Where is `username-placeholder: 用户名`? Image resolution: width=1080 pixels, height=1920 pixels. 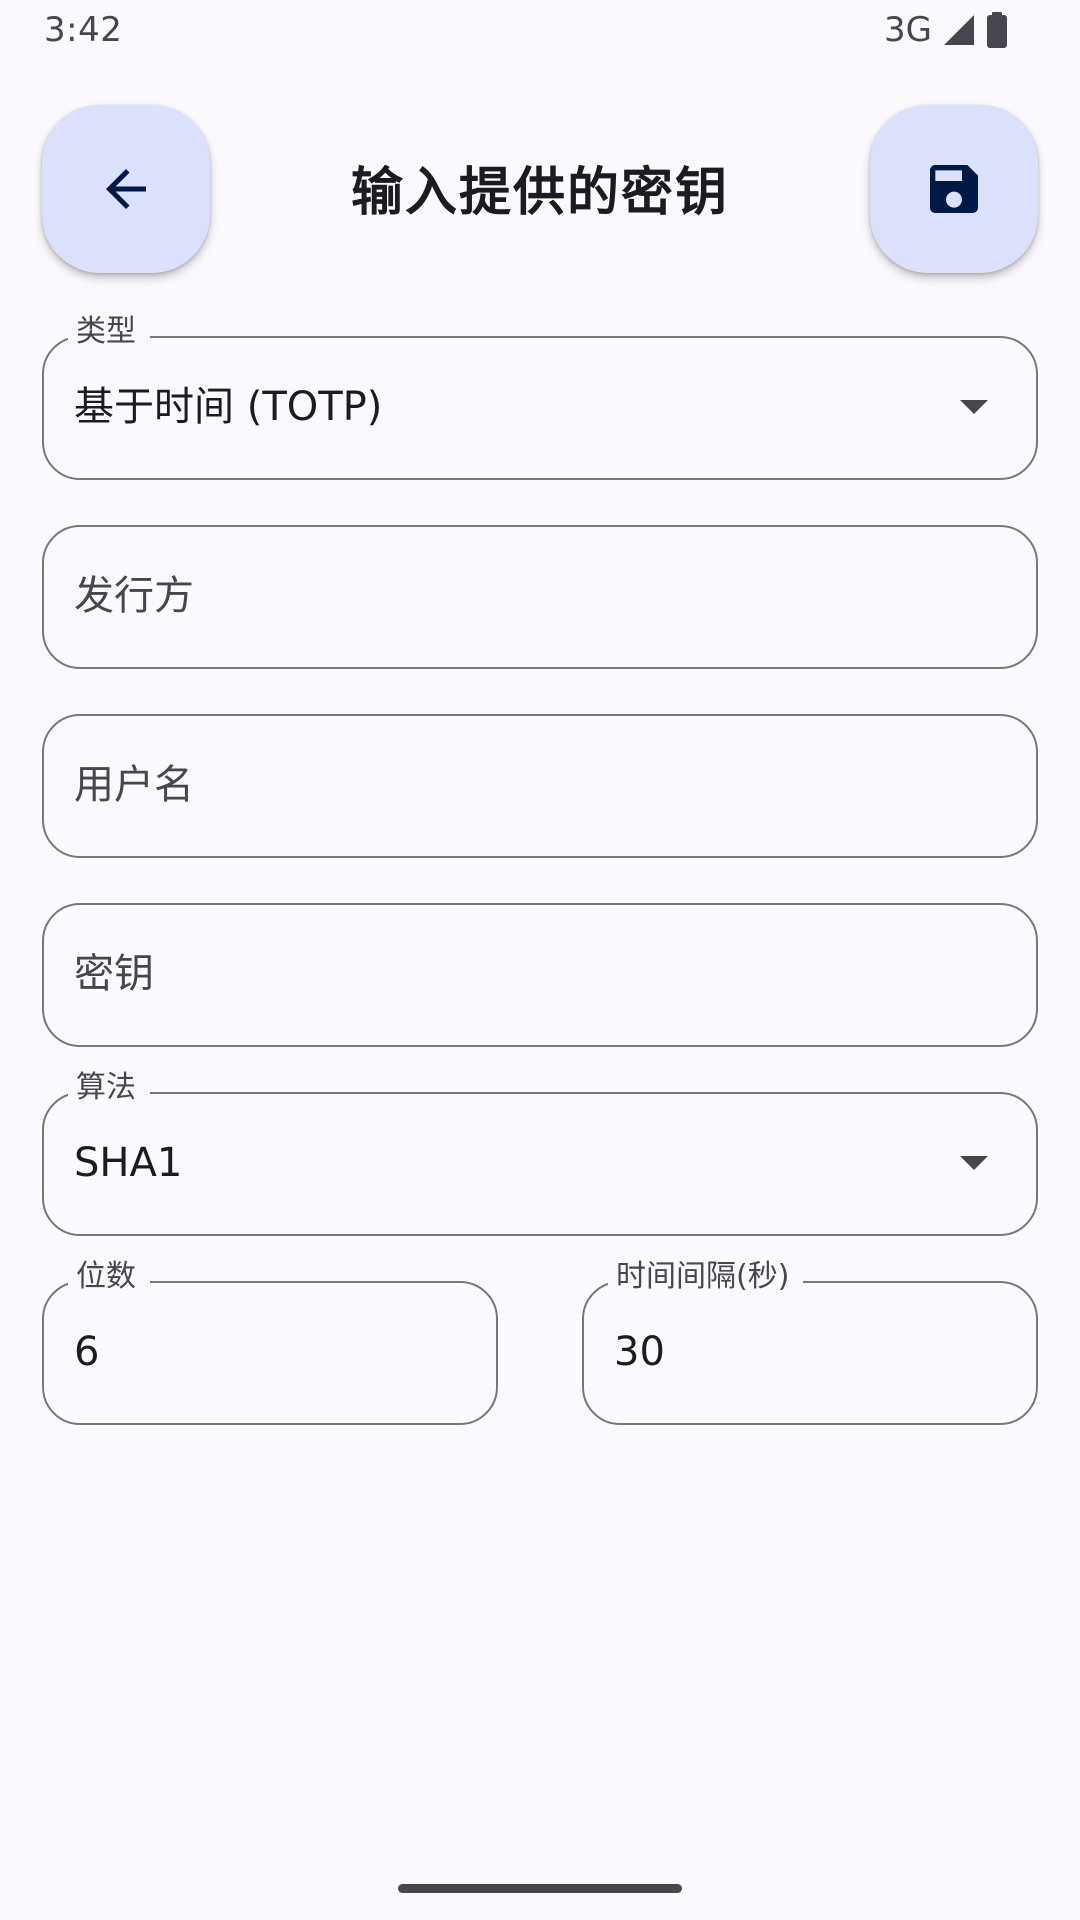
username-placeholder: 用户名 is located at coordinates (134, 785).